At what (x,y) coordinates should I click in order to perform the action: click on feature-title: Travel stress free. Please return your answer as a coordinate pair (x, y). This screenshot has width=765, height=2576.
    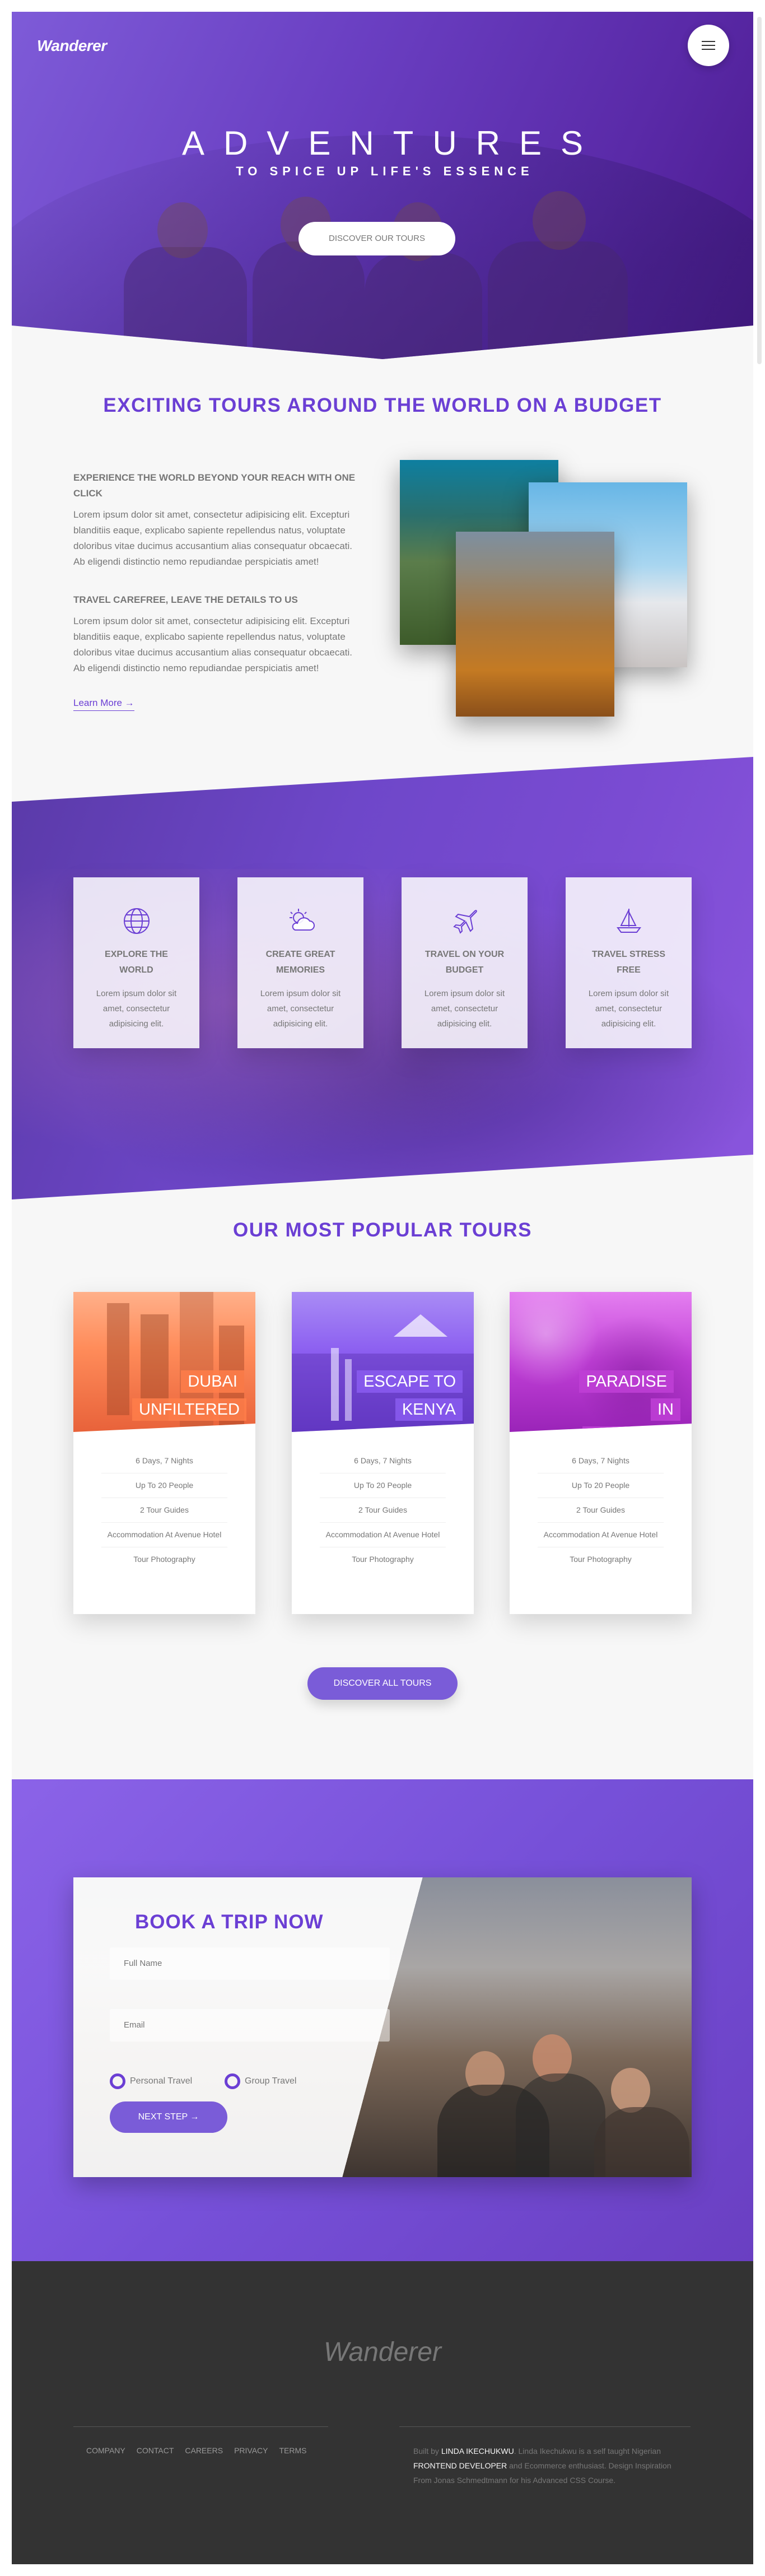
    Looking at the image, I should click on (628, 962).